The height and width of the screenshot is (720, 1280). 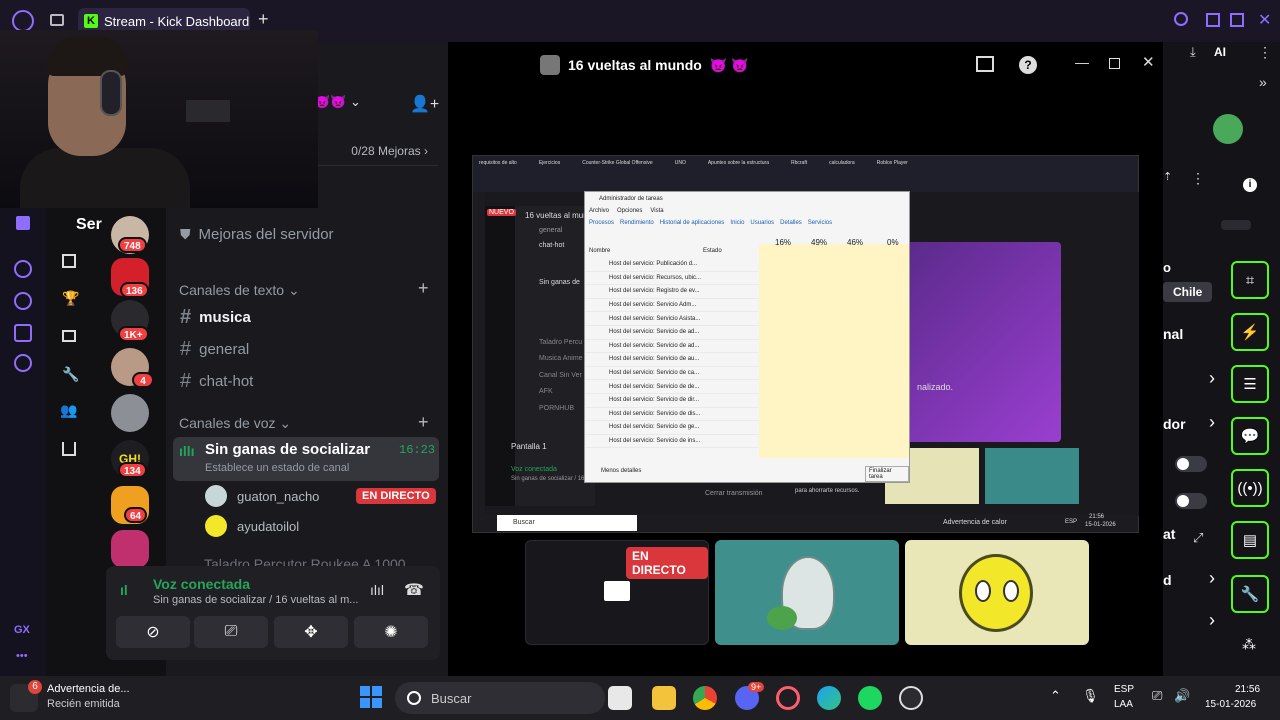 What do you see at coordinates (22, 630) in the screenshot?
I see `gx-corner-label: GX` at bounding box center [22, 630].